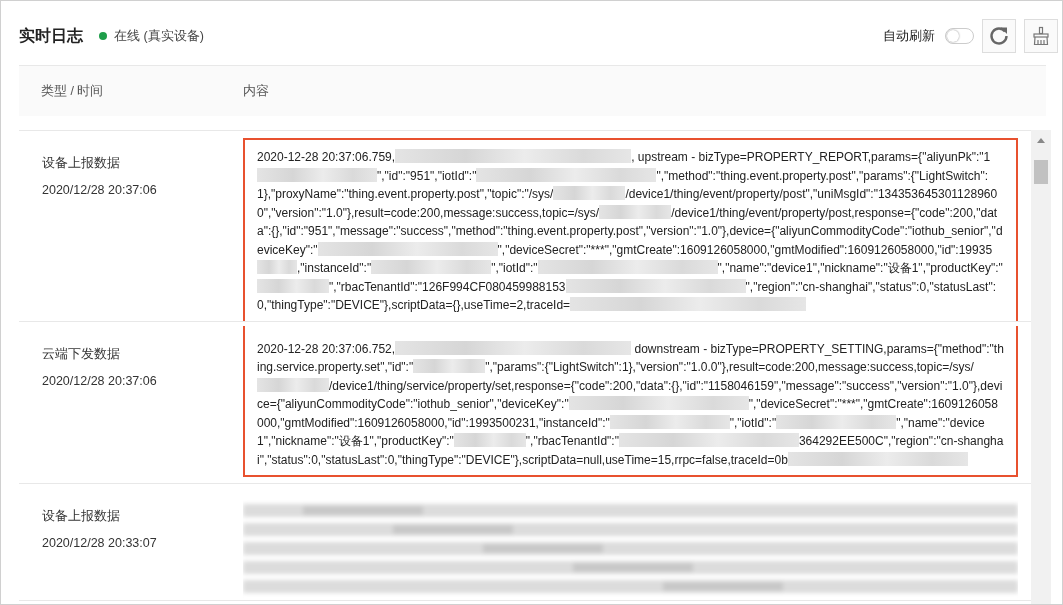 The height and width of the screenshot is (605, 1063). What do you see at coordinates (100, 543) in the screenshot?
I see `log-time: 2020/12/28 20:33:07` at bounding box center [100, 543].